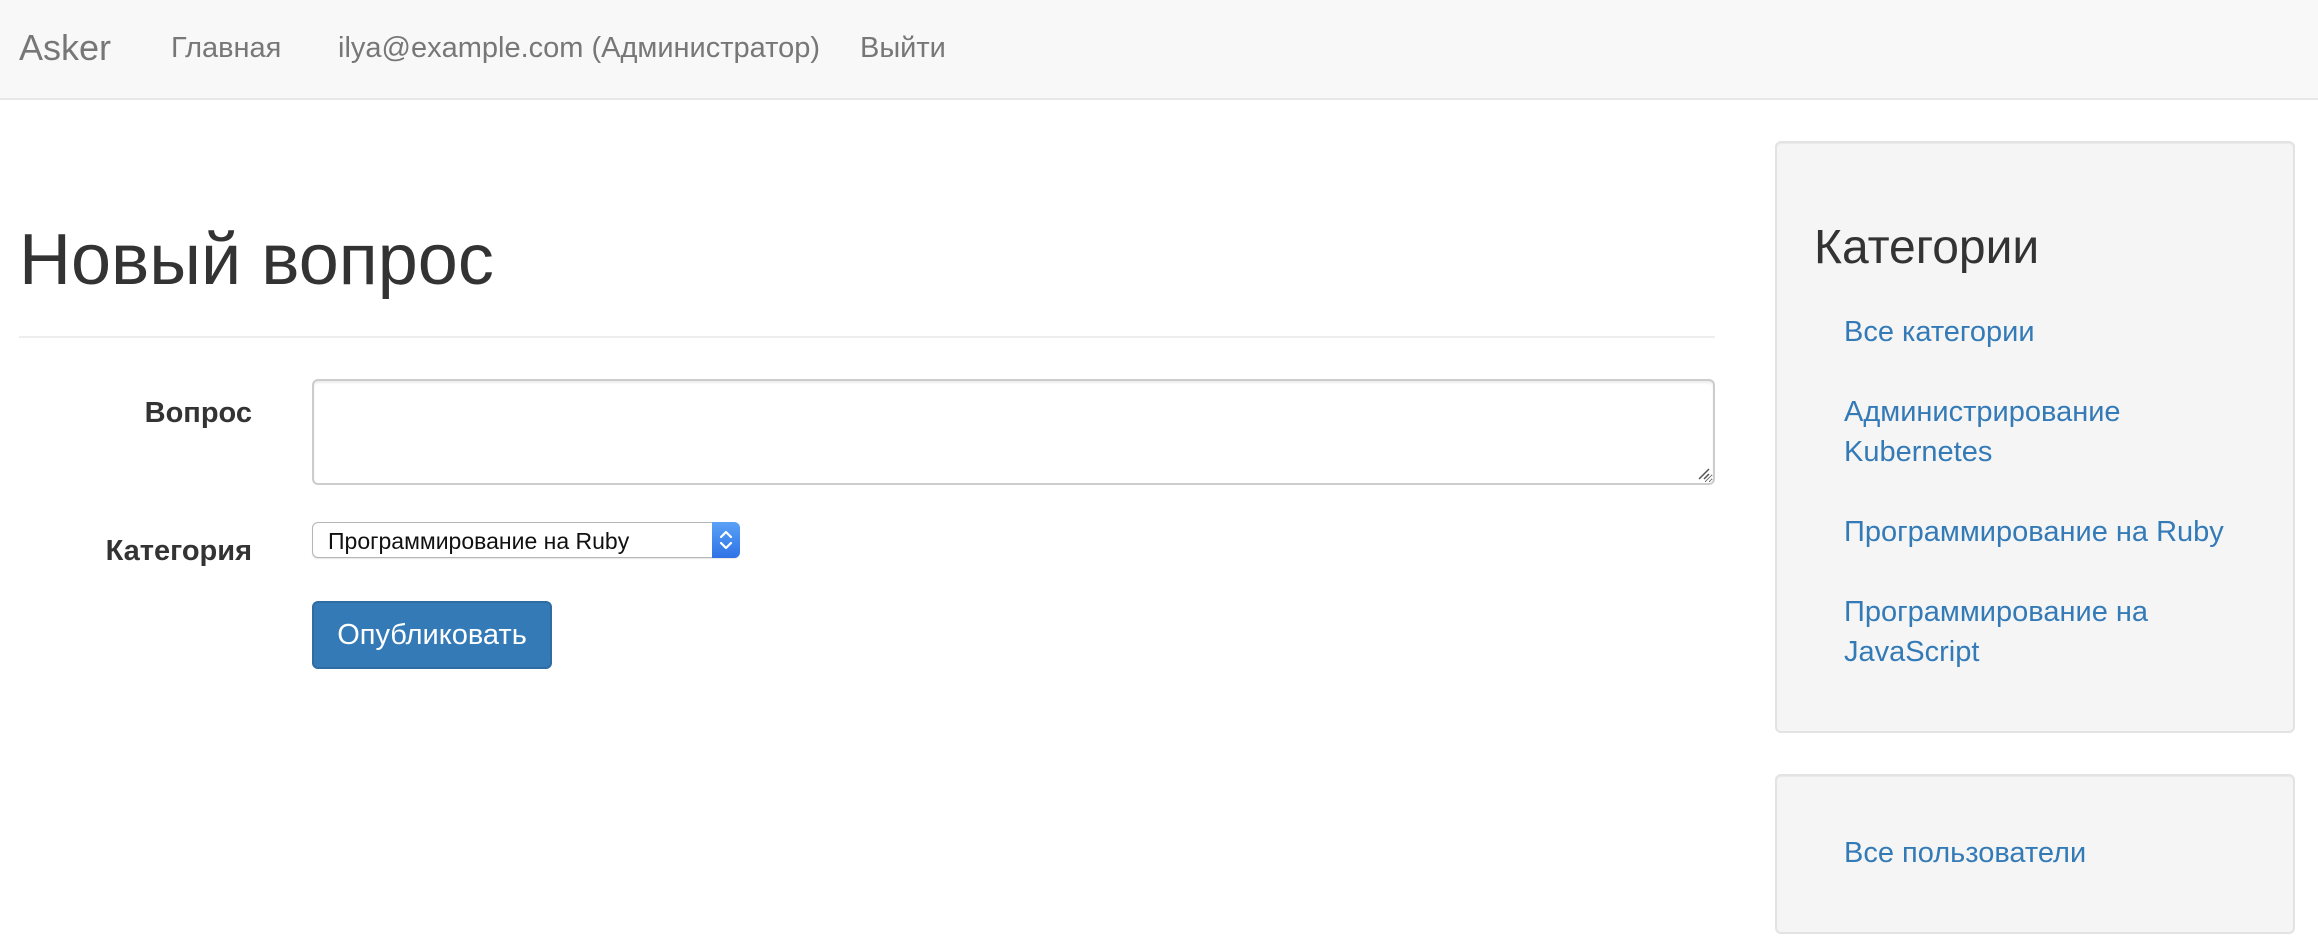  I want to click on categories-title: Категории, so click(1927, 247).